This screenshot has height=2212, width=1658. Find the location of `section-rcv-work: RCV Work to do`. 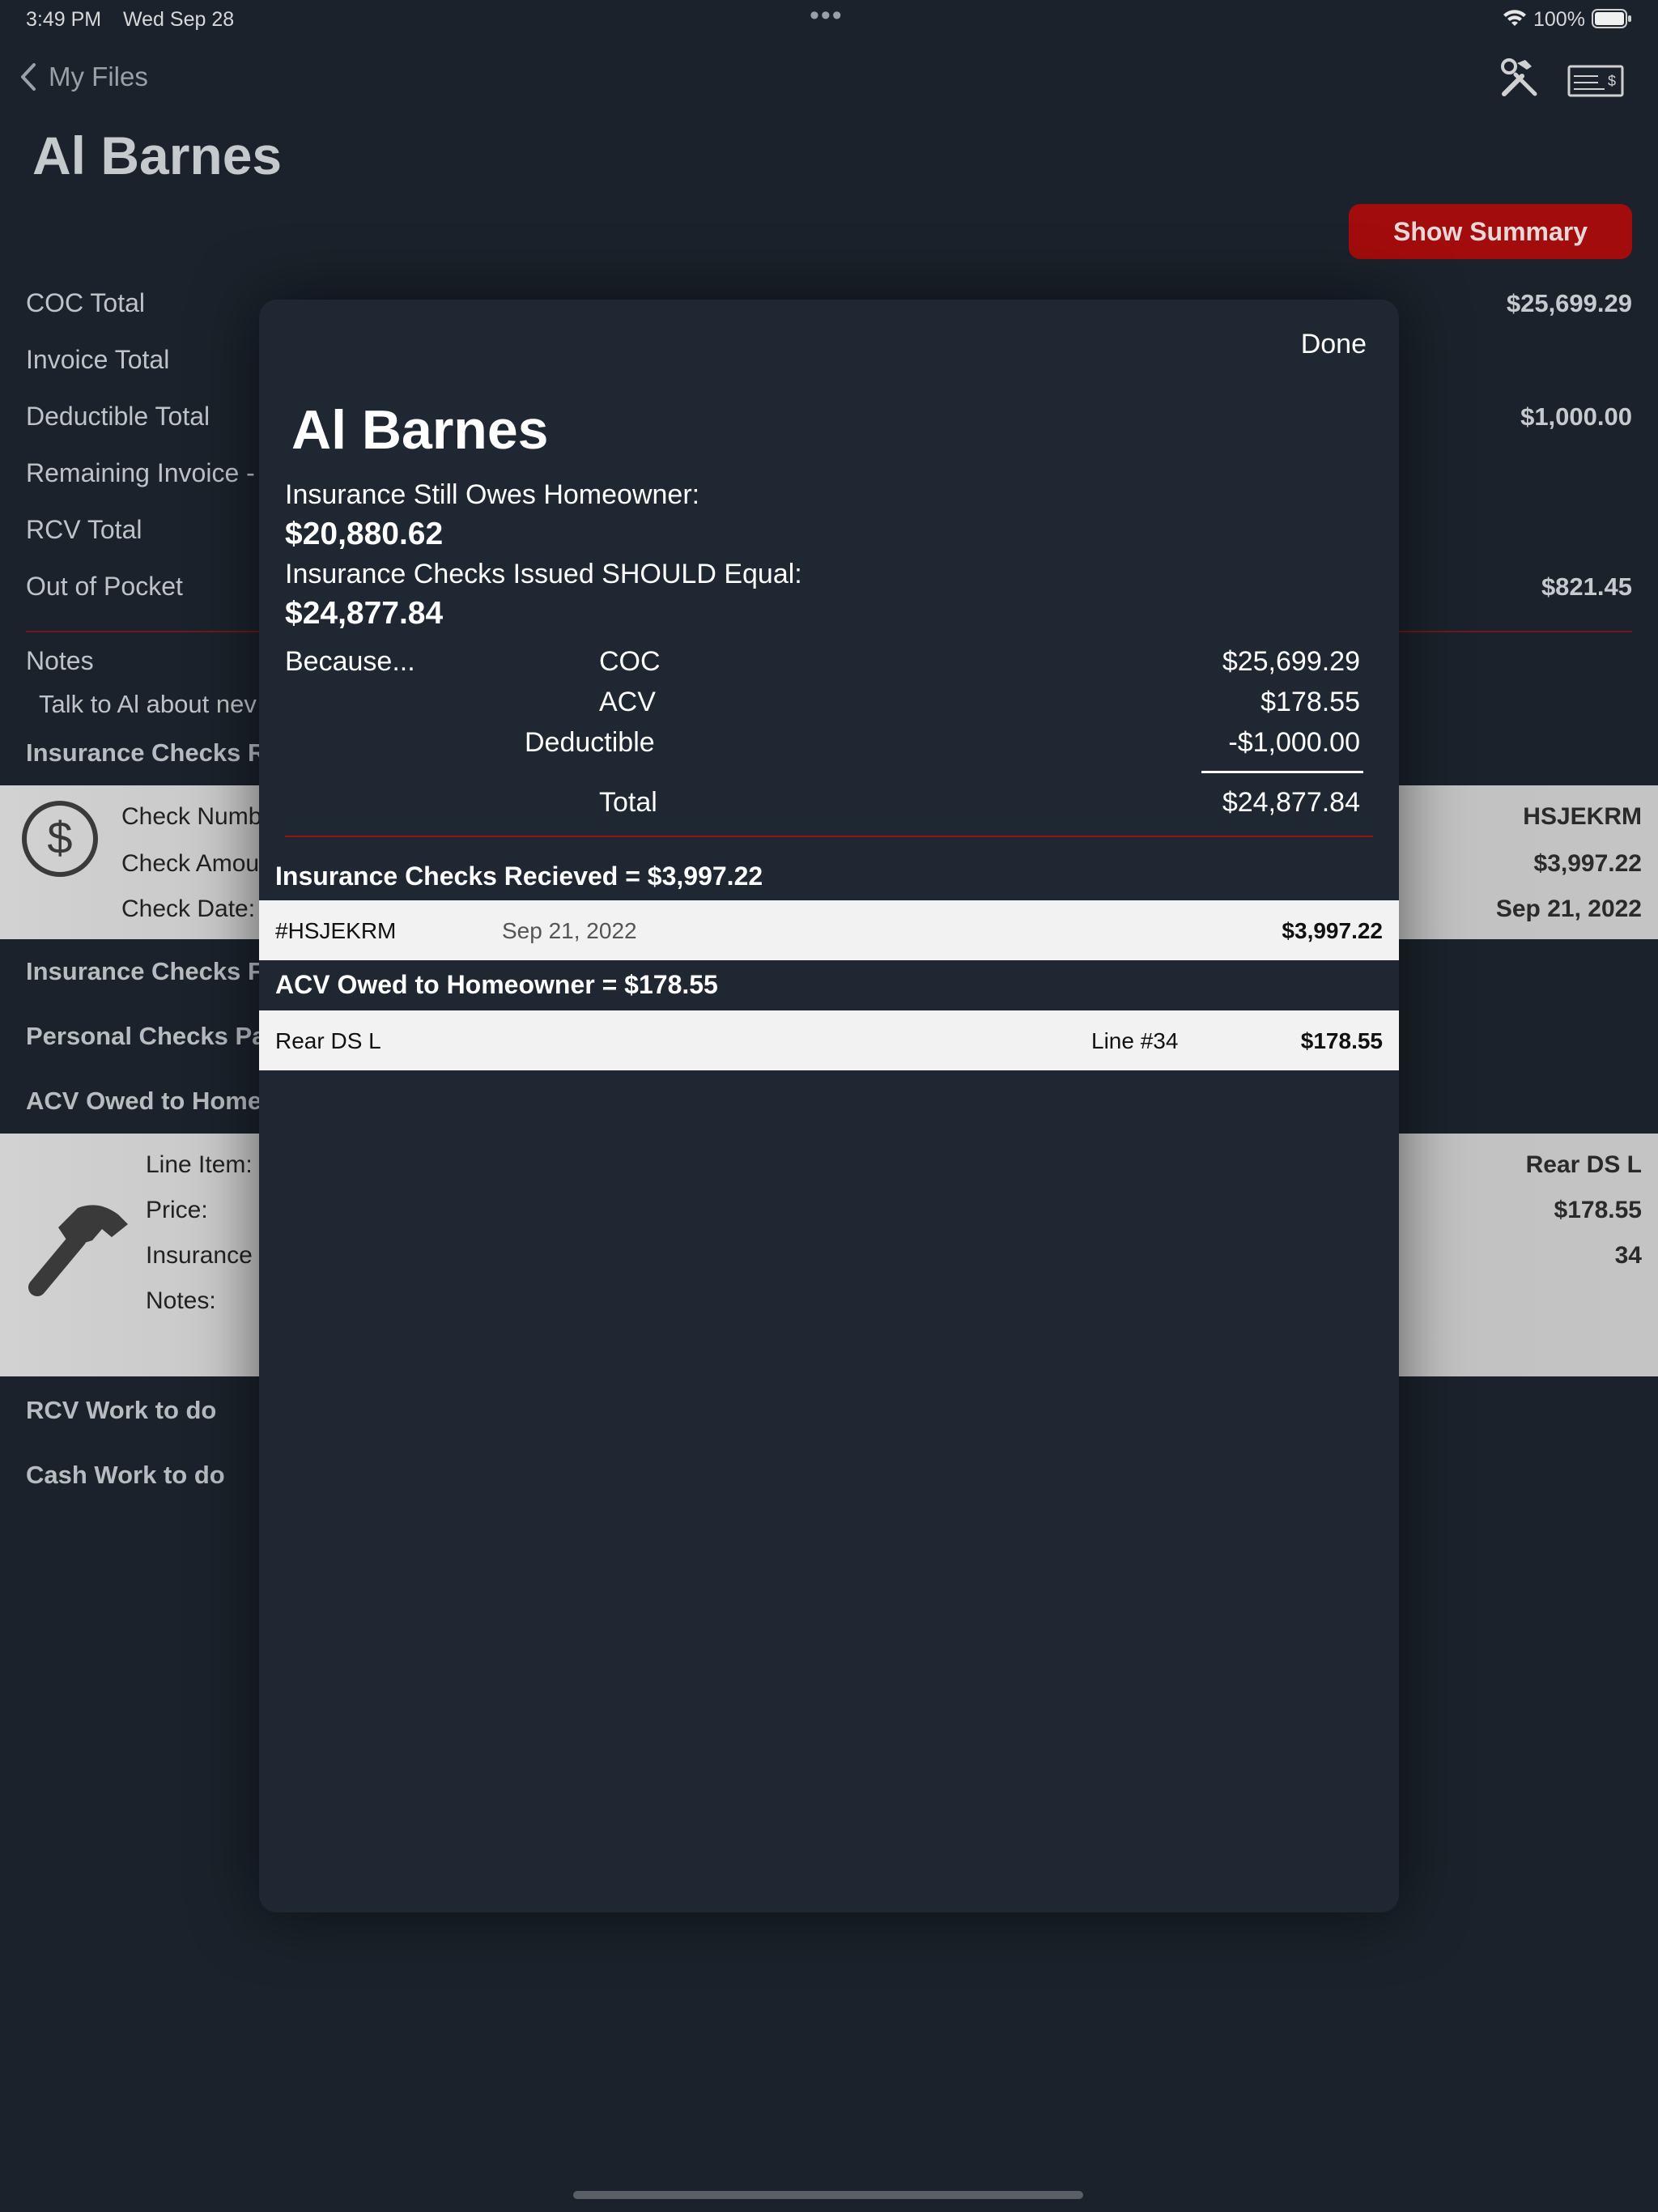

section-rcv-work: RCV Work to do is located at coordinates (121, 1411).